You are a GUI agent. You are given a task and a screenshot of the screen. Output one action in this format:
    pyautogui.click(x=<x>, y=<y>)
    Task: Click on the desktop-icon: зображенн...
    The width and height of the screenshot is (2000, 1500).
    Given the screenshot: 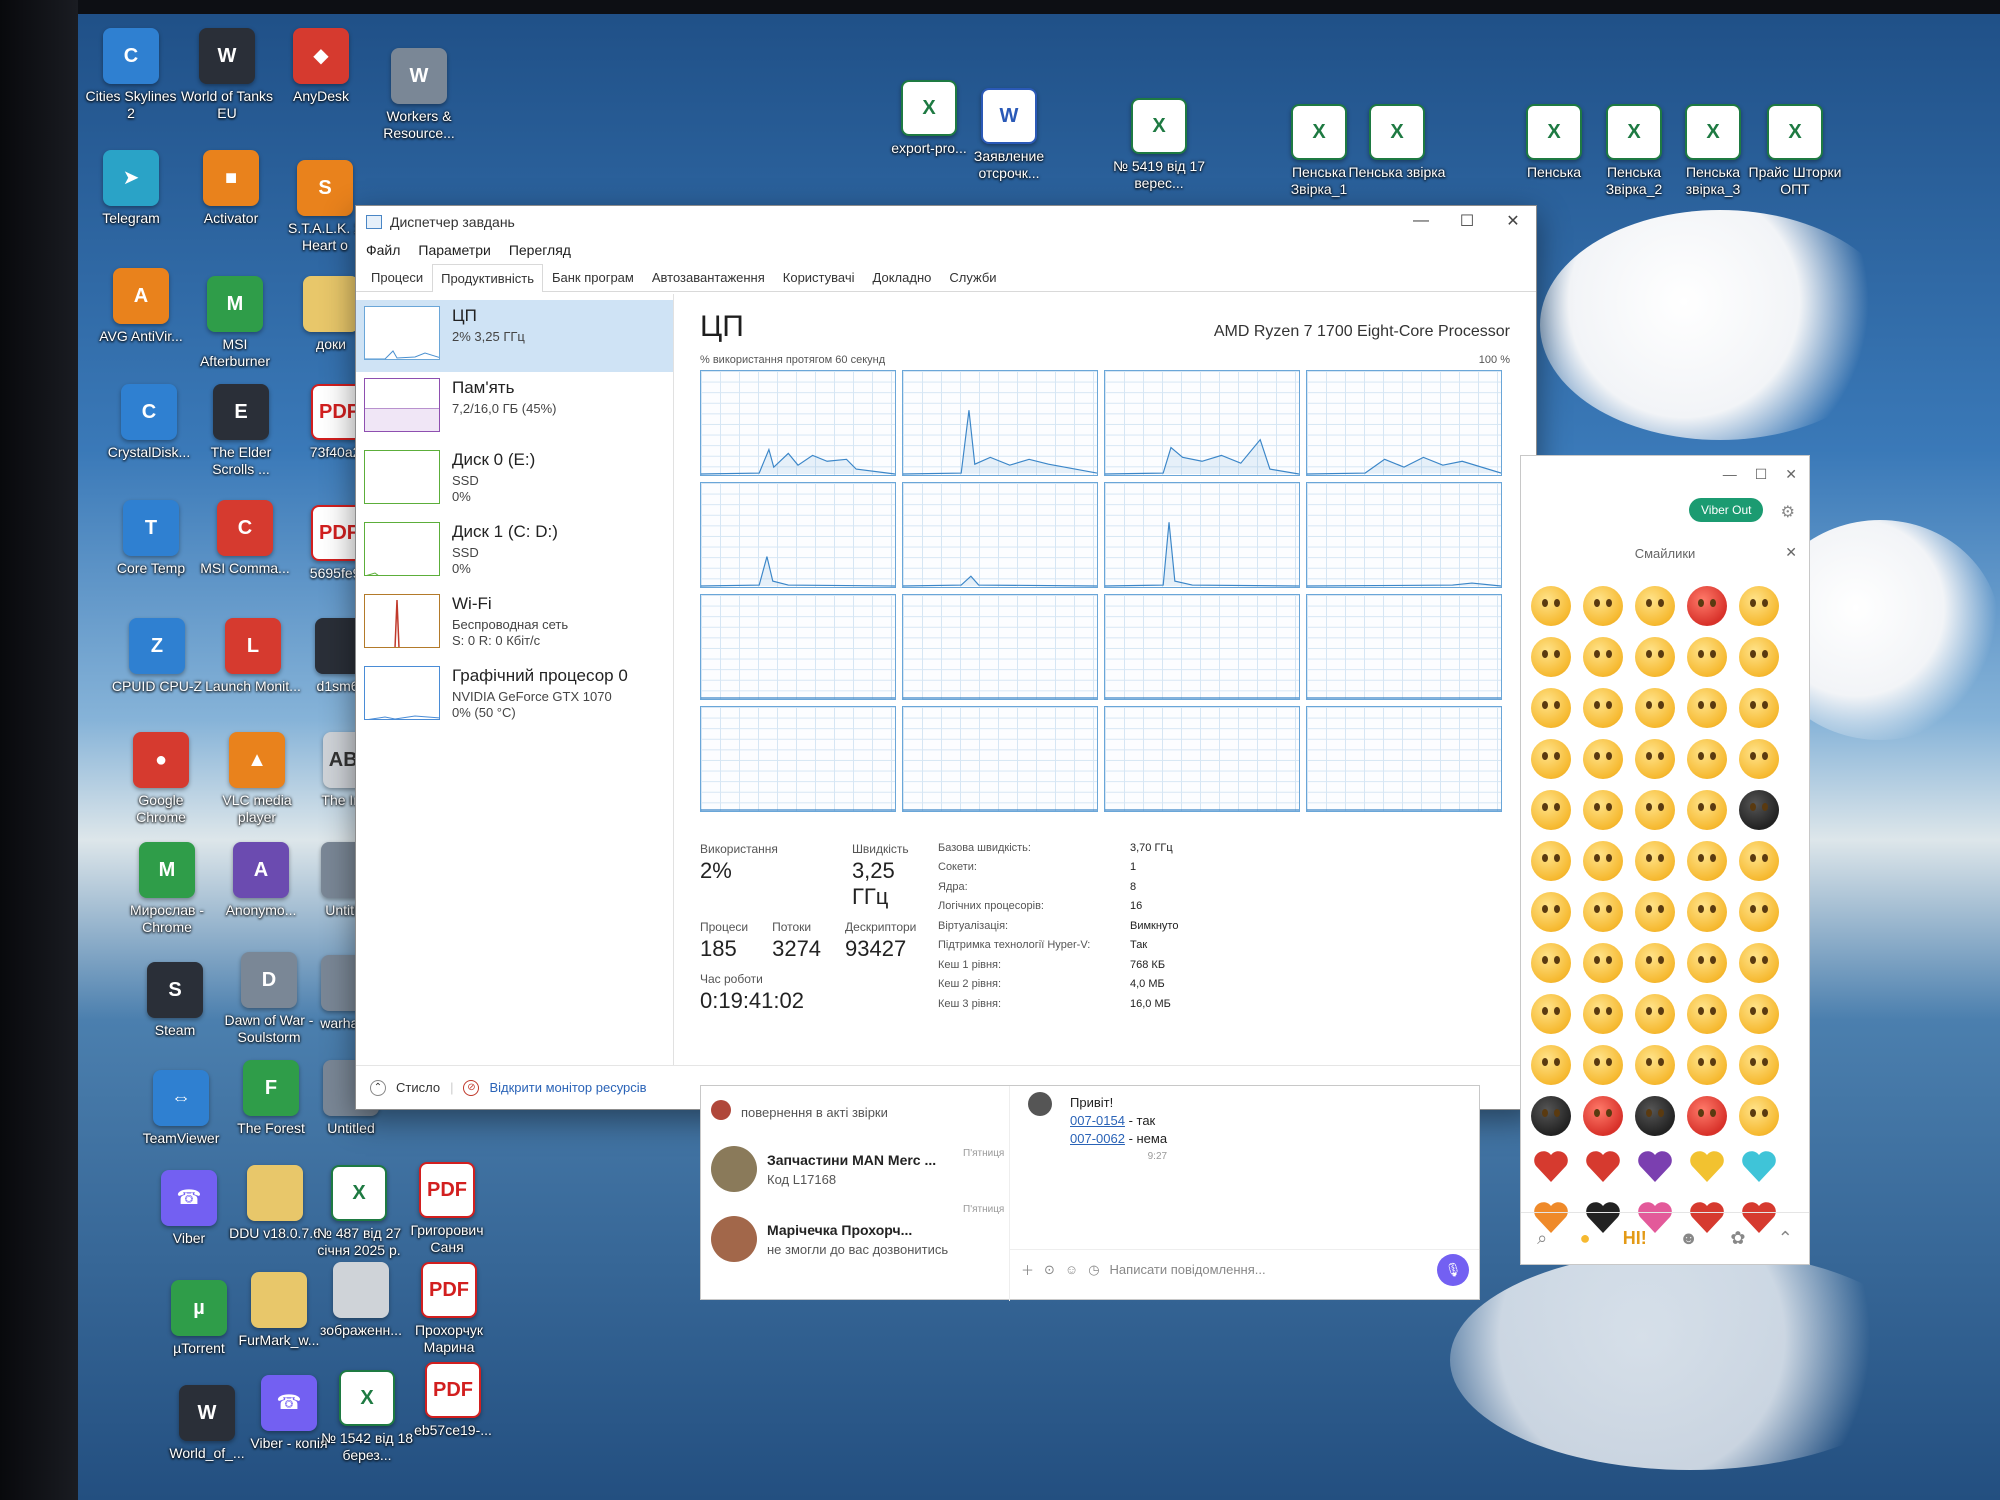 What is the action you would take?
    pyautogui.click(x=361, y=1300)
    